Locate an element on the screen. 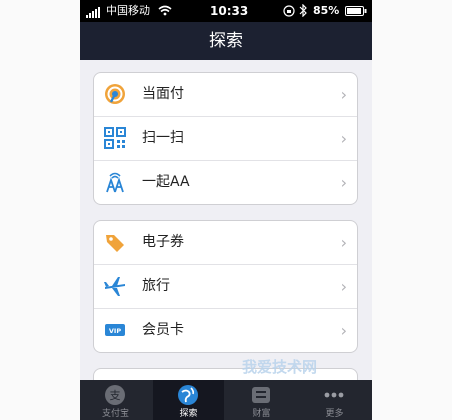 The height and width of the screenshot is (420, 452). wifi-icon is located at coordinates (165, 10).